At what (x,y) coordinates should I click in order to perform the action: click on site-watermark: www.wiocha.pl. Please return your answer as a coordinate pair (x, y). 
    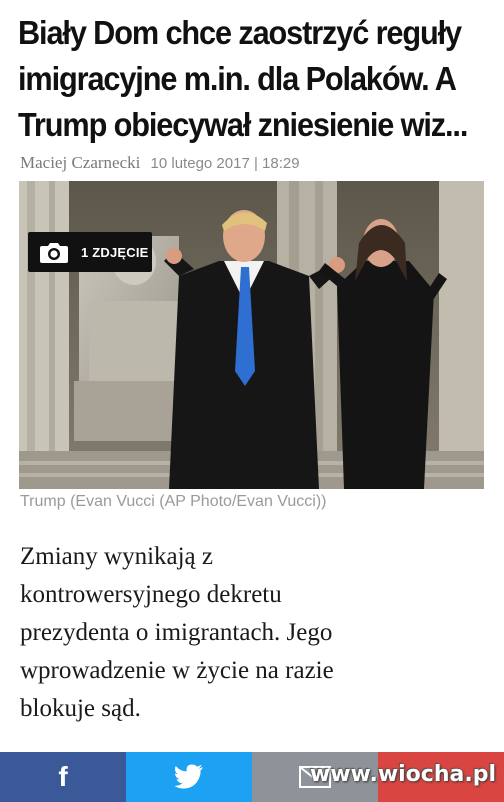
    Looking at the image, I should click on (402, 774).